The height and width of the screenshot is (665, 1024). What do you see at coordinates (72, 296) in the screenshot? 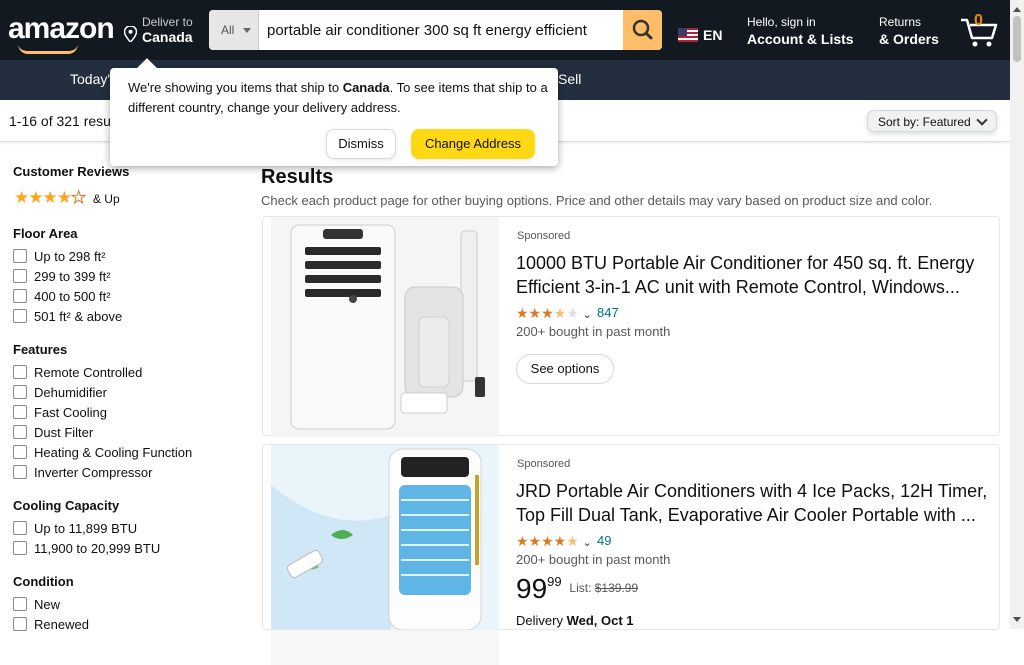
I see `floor-option-label: 400 to 500 ft²` at bounding box center [72, 296].